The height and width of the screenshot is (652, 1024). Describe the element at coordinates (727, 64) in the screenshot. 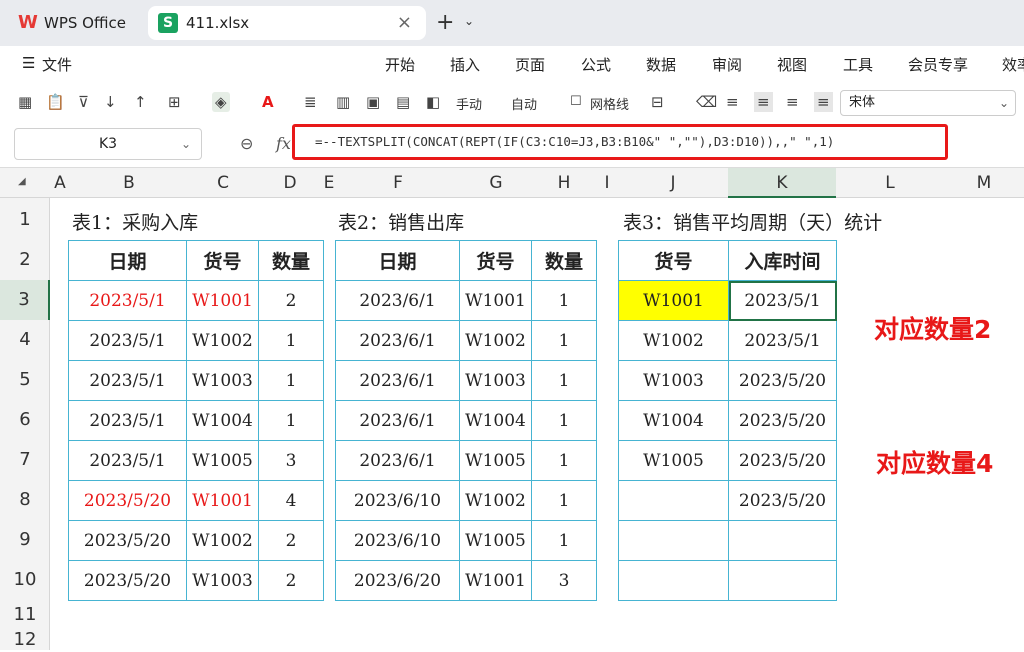

I see `menu-review: 审阅` at that location.